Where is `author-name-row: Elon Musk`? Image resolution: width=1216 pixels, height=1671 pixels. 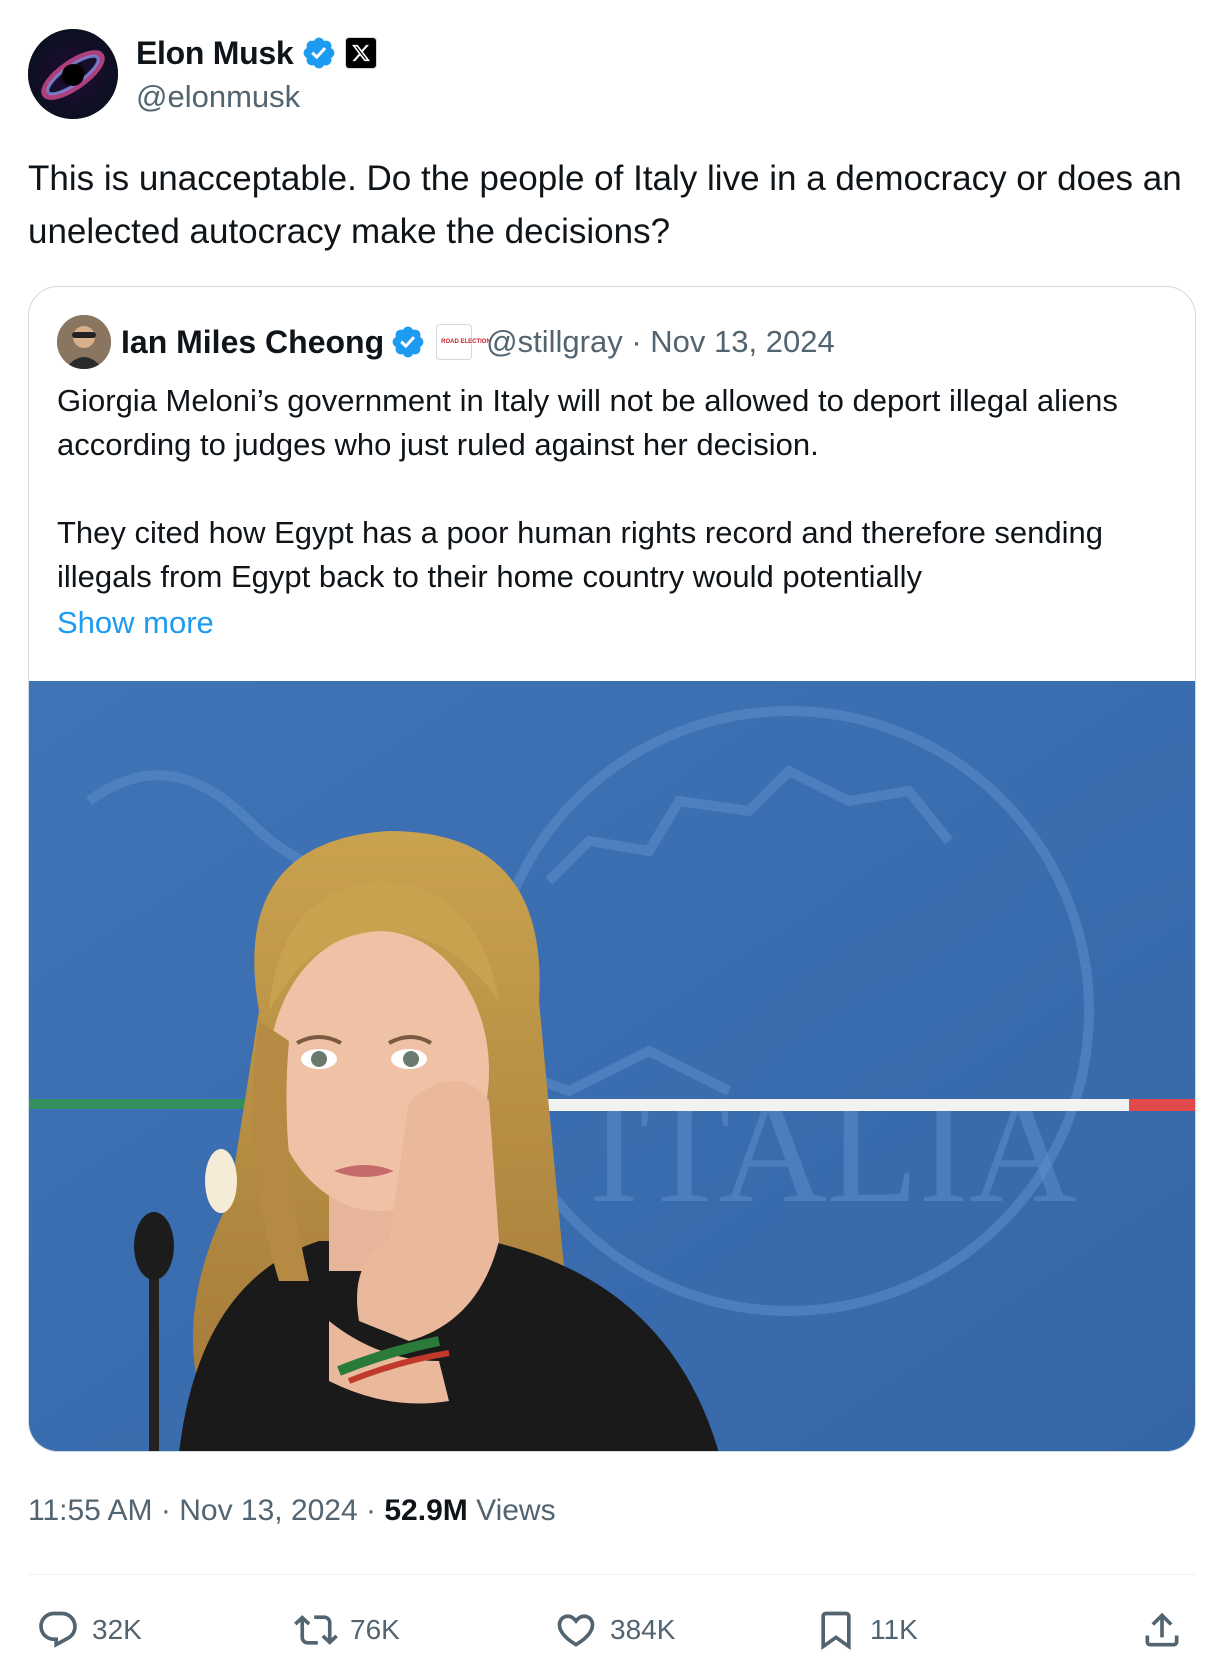
author-name-row: Elon Musk is located at coordinates (257, 53).